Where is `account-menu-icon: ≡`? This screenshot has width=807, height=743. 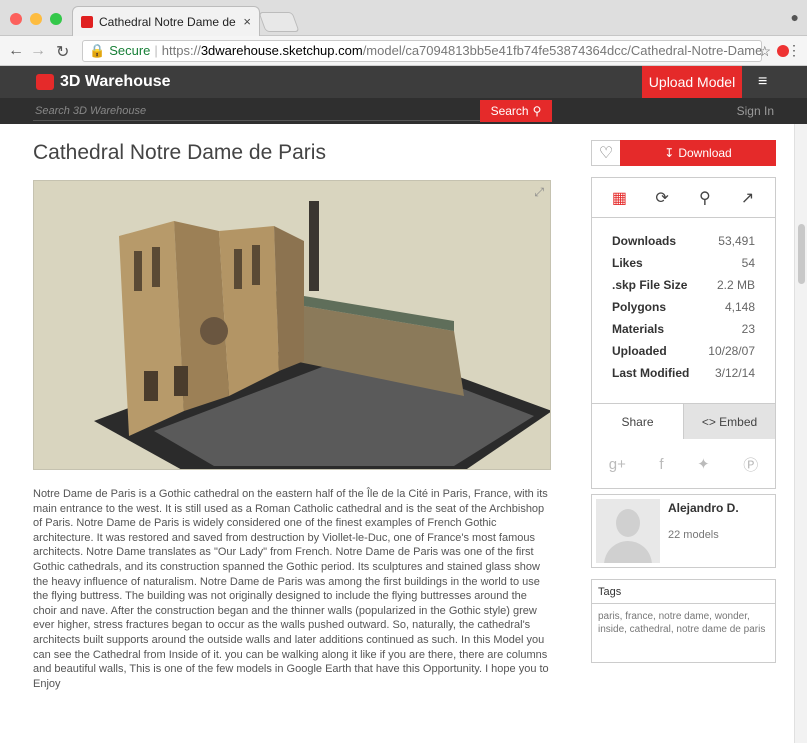
account-menu-icon: ≡ is located at coordinates (762, 82).